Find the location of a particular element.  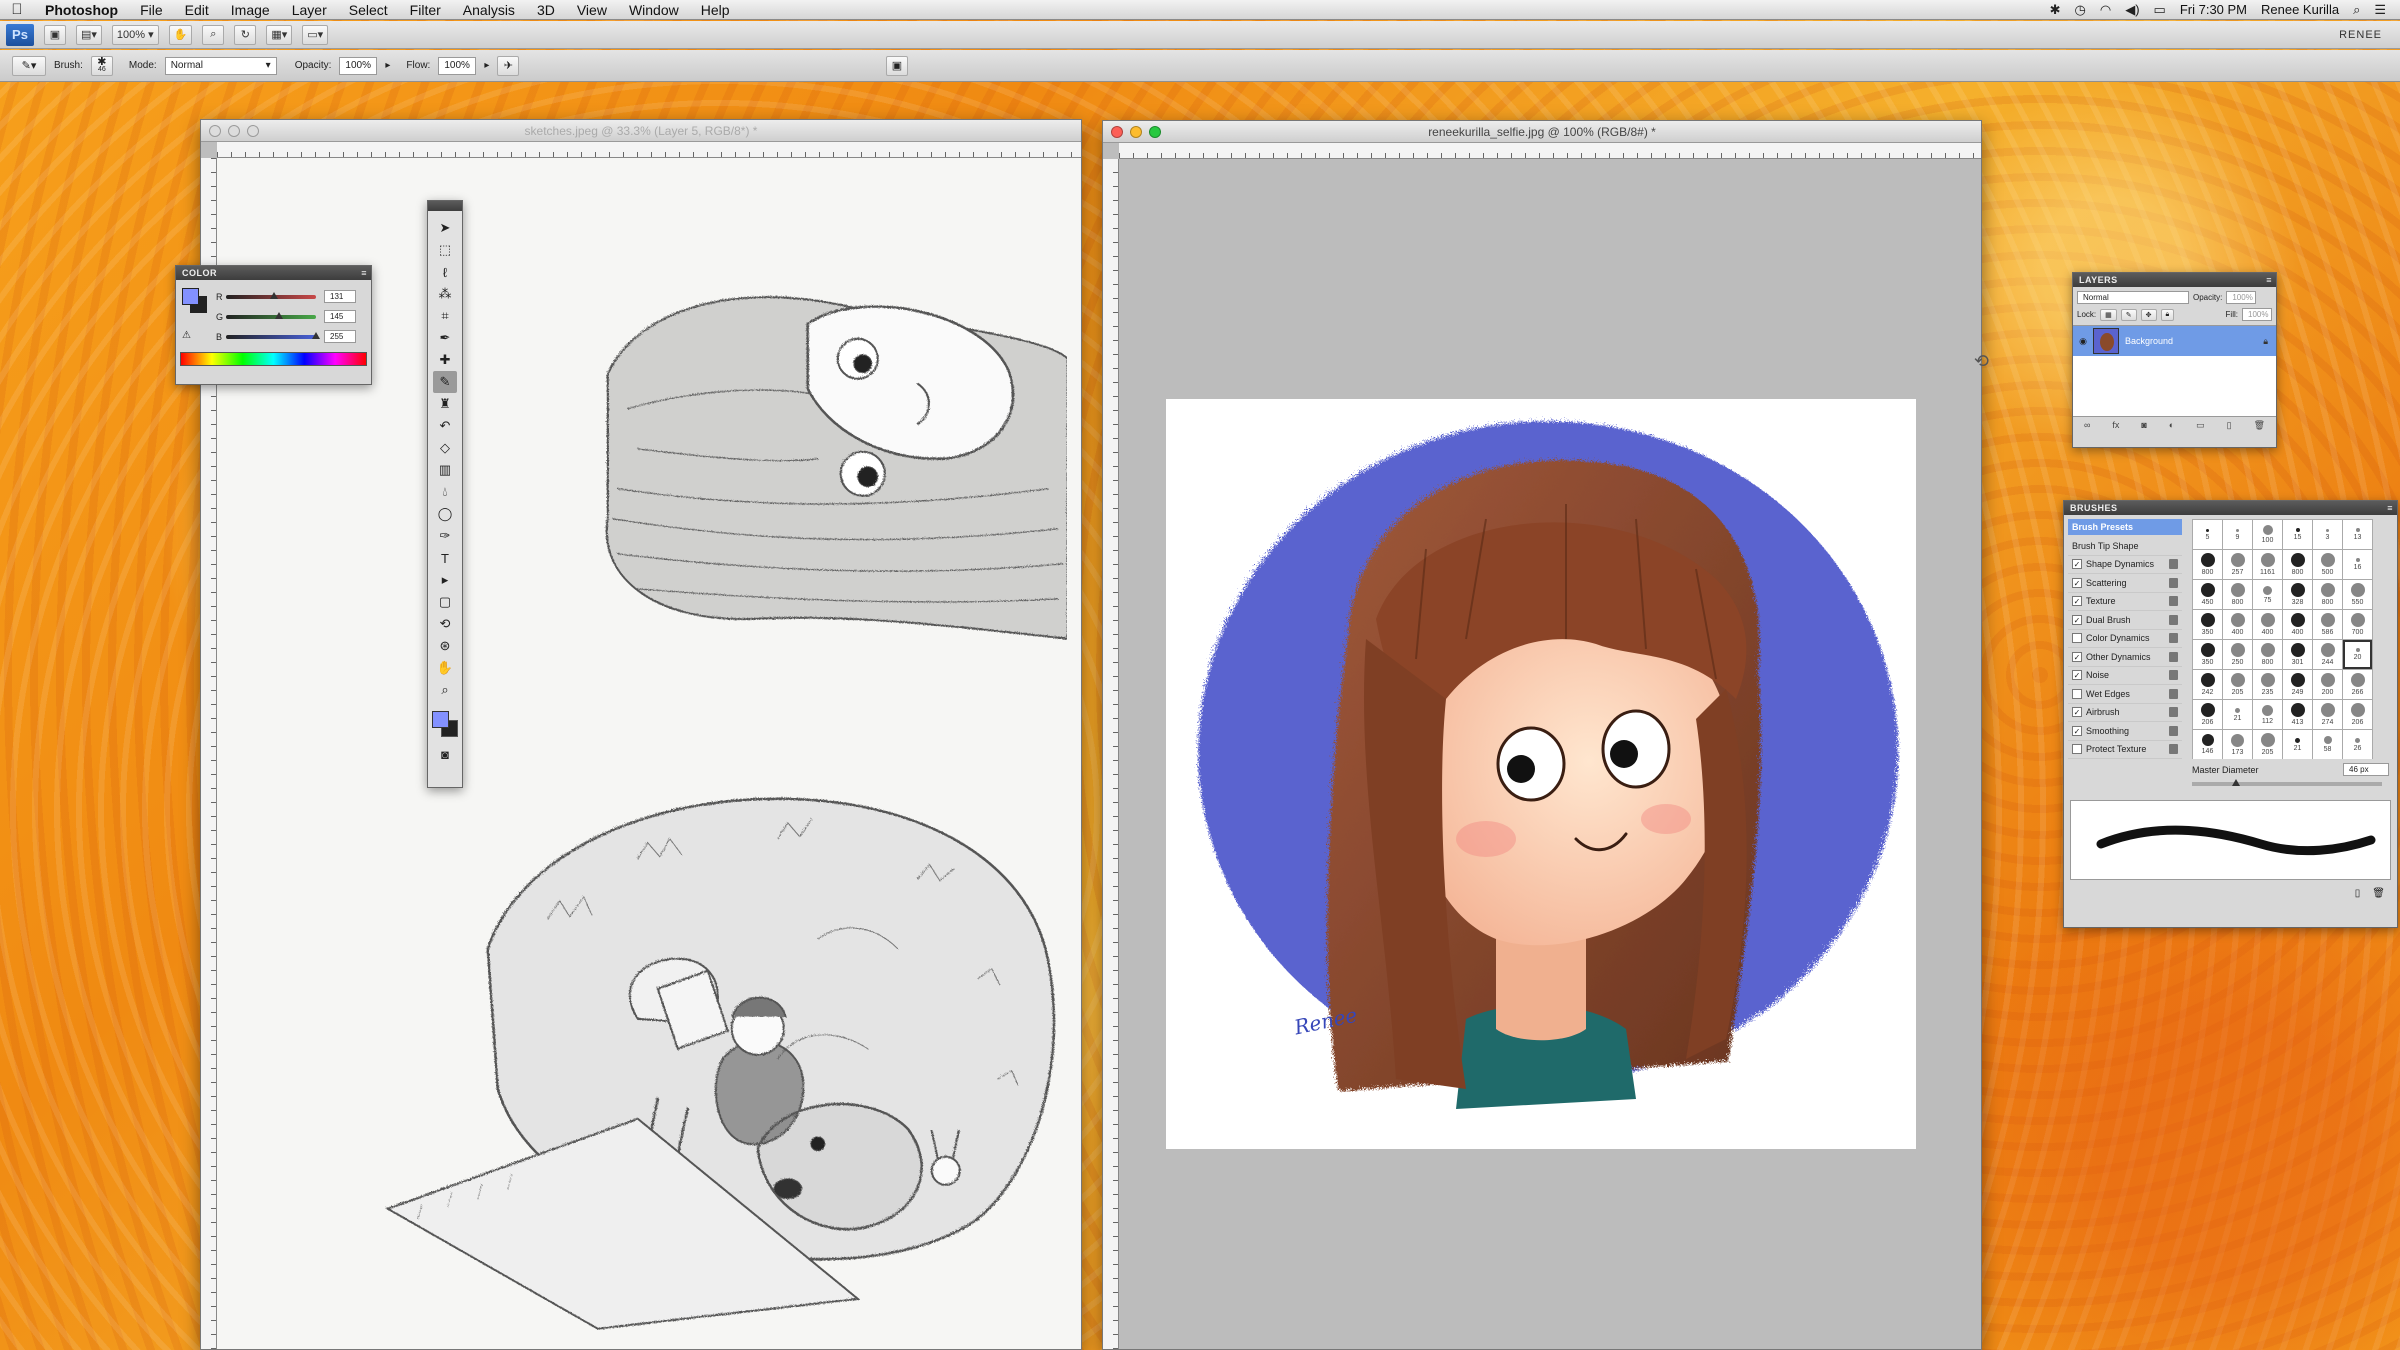

color-spectrum-ramp is located at coordinates (273, 359).